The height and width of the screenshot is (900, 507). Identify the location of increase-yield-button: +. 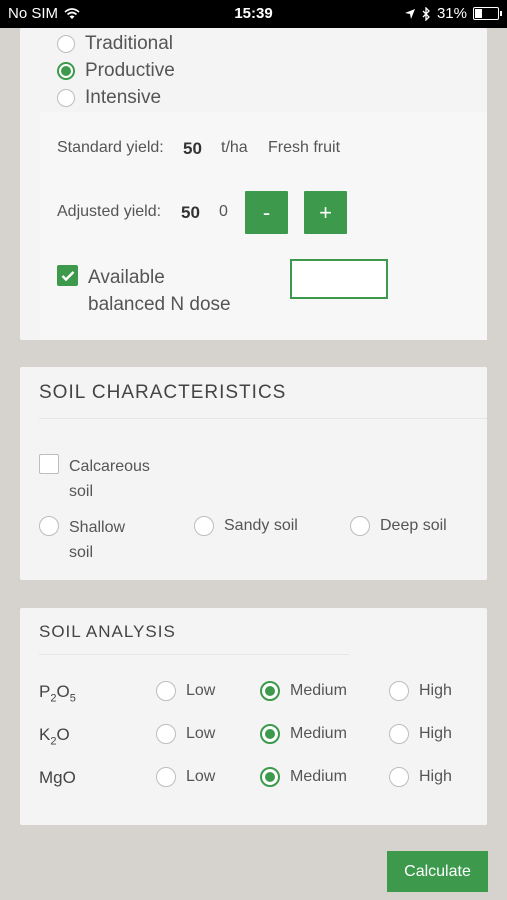
(325, 212).